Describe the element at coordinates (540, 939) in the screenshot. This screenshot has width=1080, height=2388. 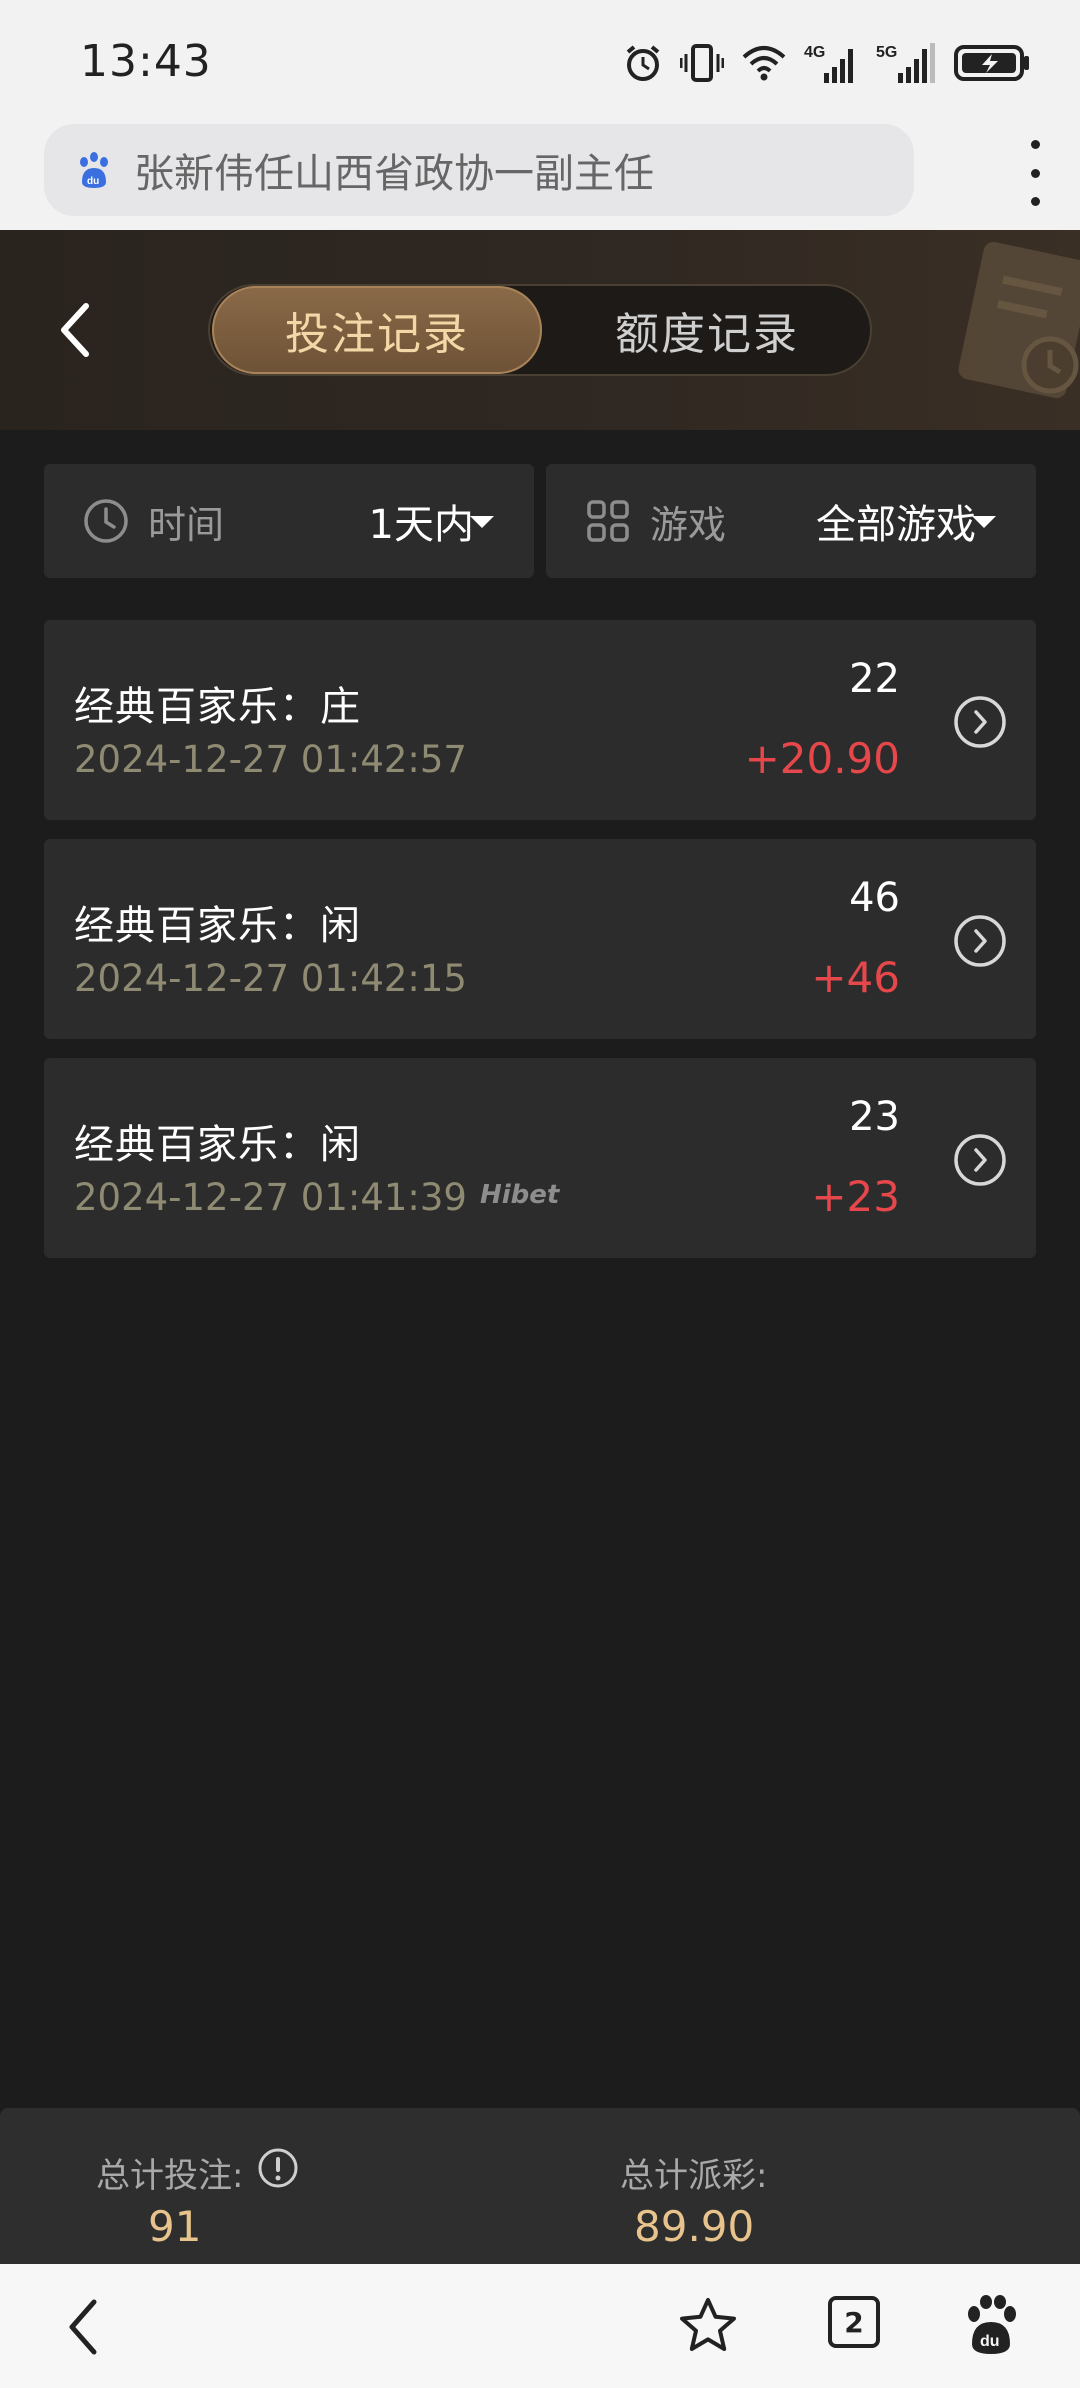
I see `record-item: 经典百家乐：闲 2024-12-27 01:42:15 46 +46` at that location.